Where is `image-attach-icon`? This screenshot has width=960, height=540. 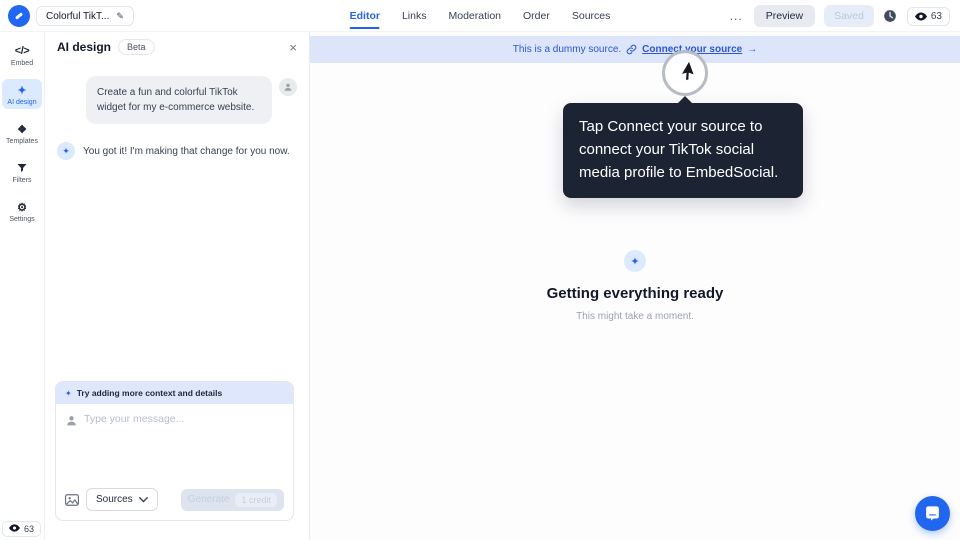
image-attach-icon is located at coordinates (72, 499).